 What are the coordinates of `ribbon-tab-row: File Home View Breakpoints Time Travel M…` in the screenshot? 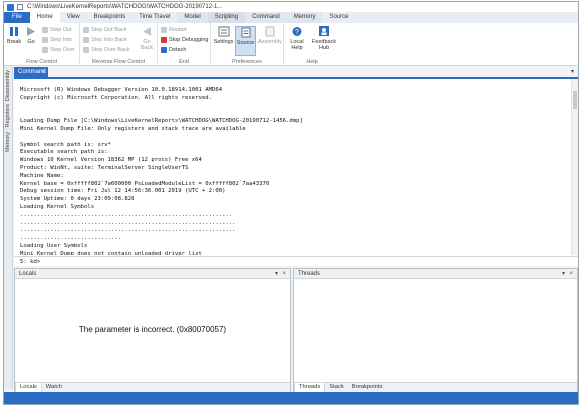 It's located at (291, 17).